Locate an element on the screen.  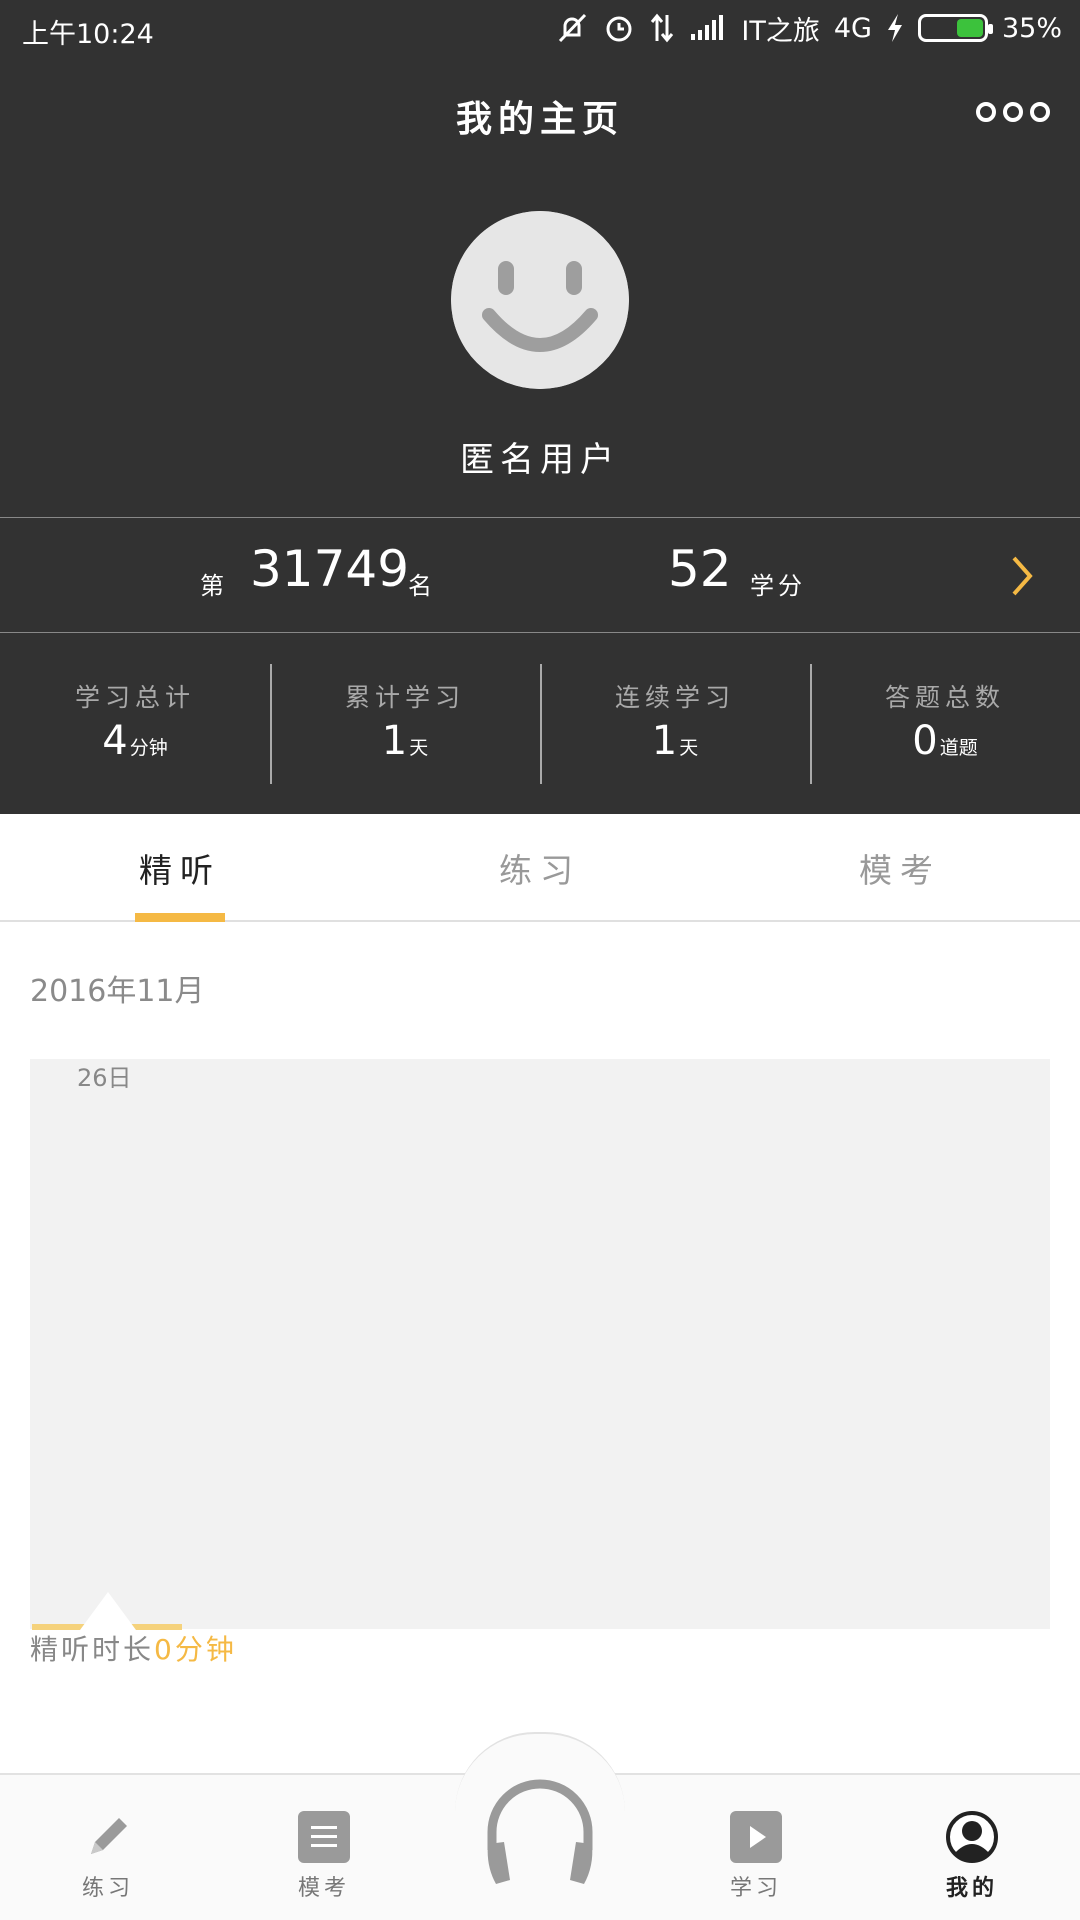
nav-label: 练习 is located at coordinates (107, 1888).